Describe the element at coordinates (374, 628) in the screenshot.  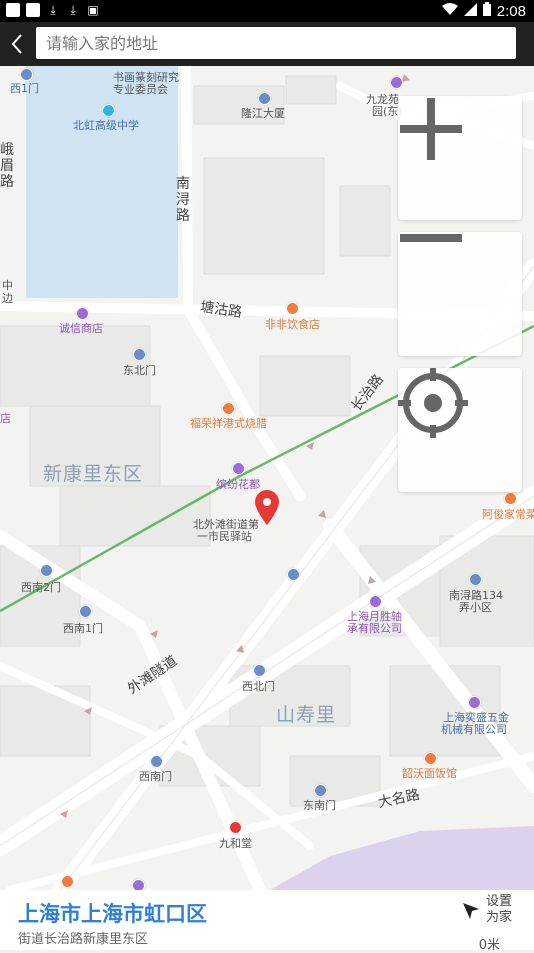
I see `map-label: 承有限公司` at that location.